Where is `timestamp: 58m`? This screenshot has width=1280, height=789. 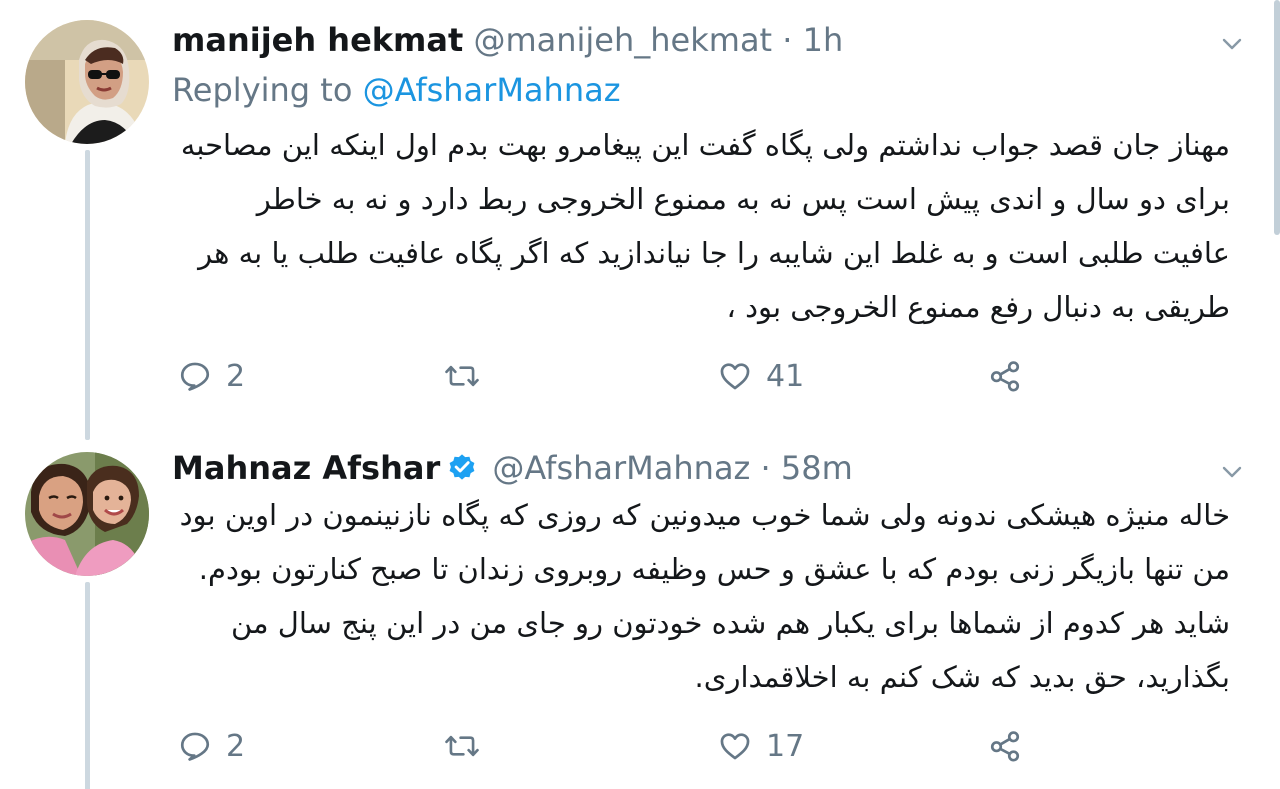
timestamp: 58m is located at coordinates (817, 468).